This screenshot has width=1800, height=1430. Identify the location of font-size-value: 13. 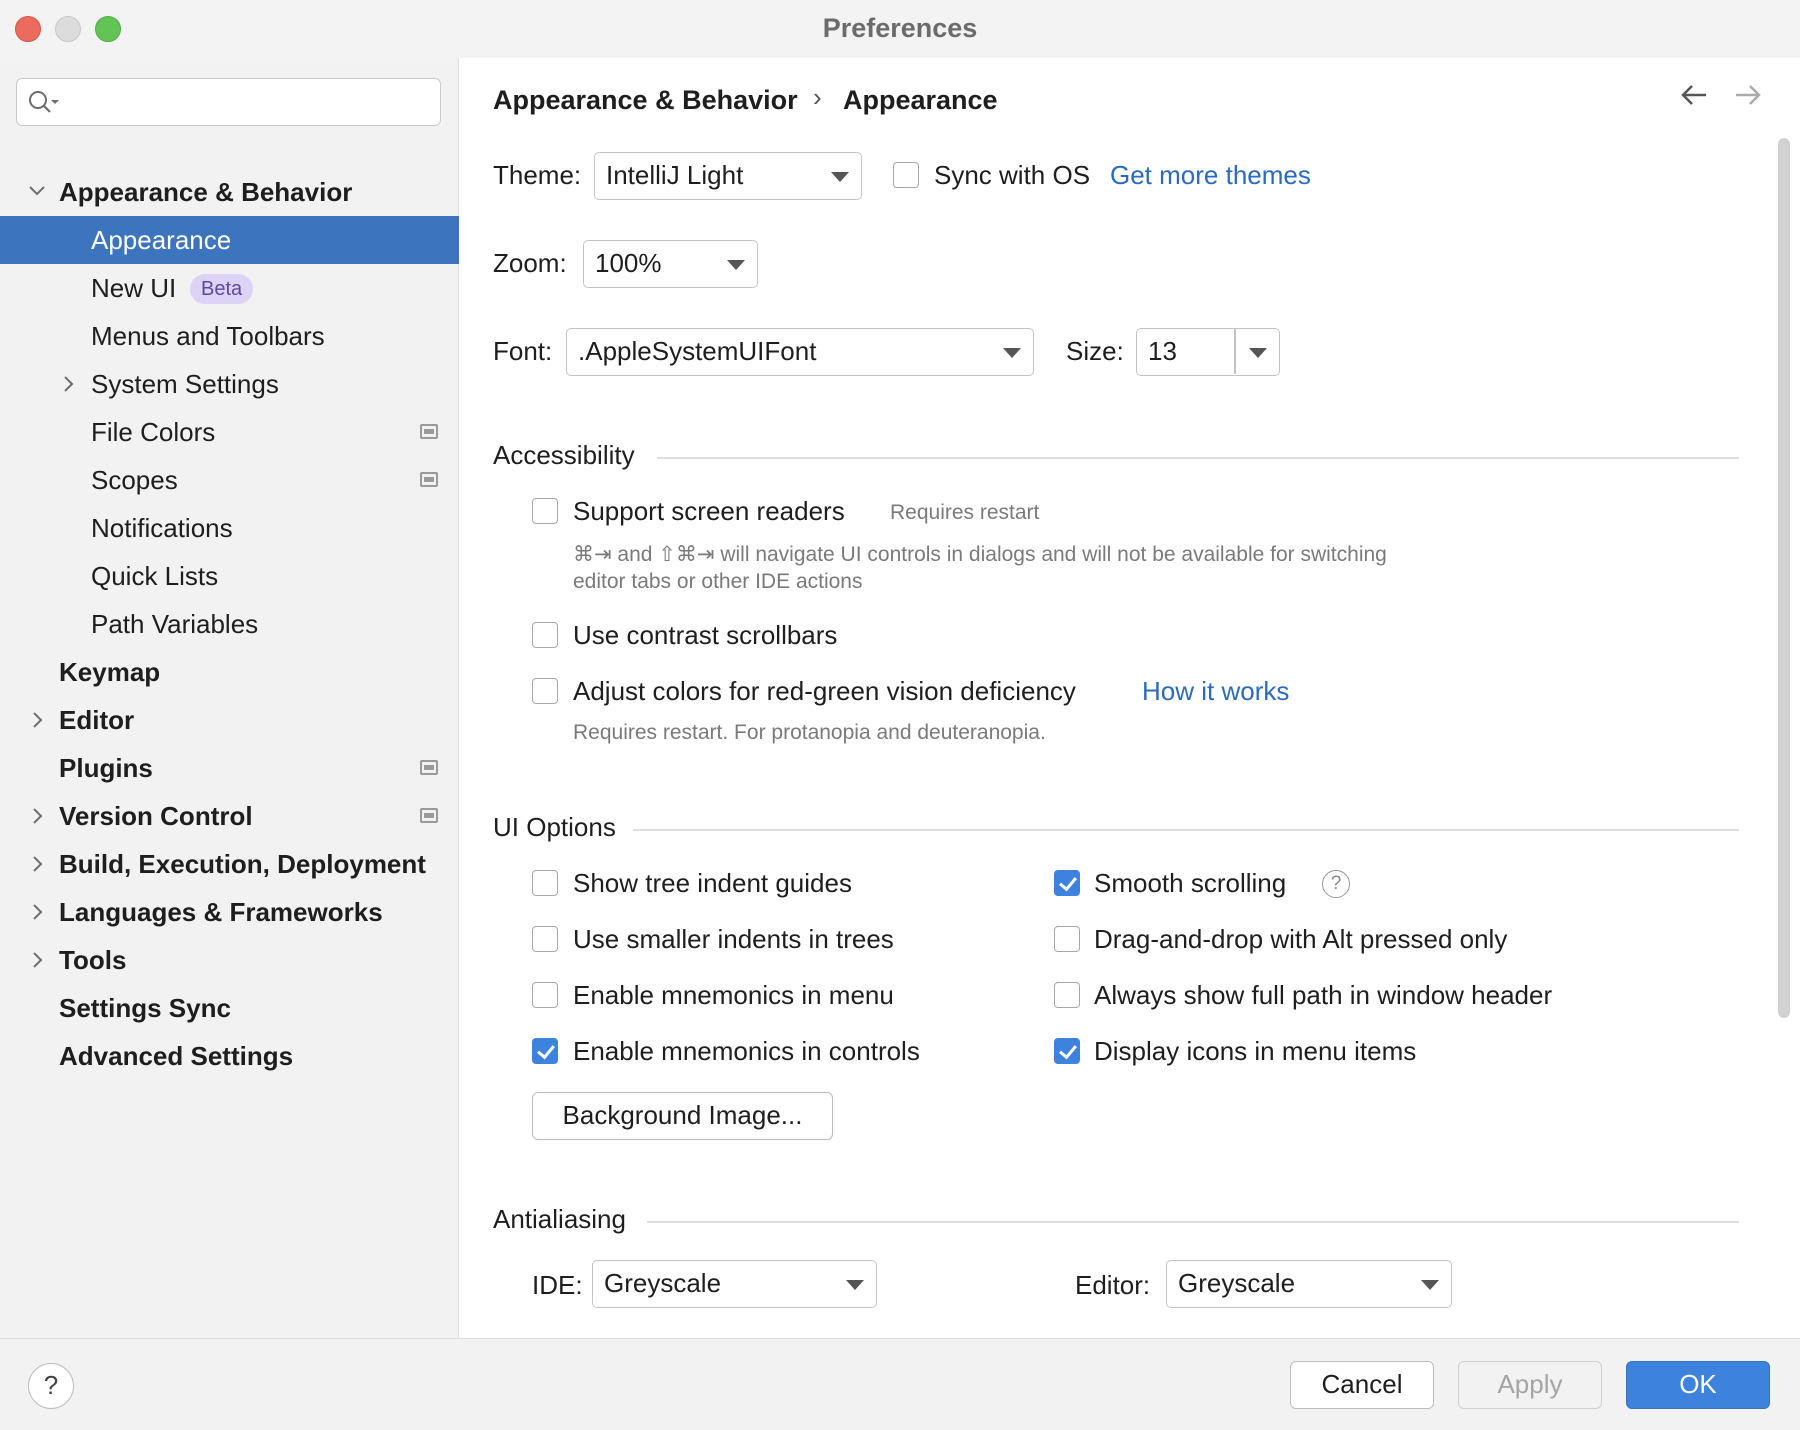
(1162, 351).